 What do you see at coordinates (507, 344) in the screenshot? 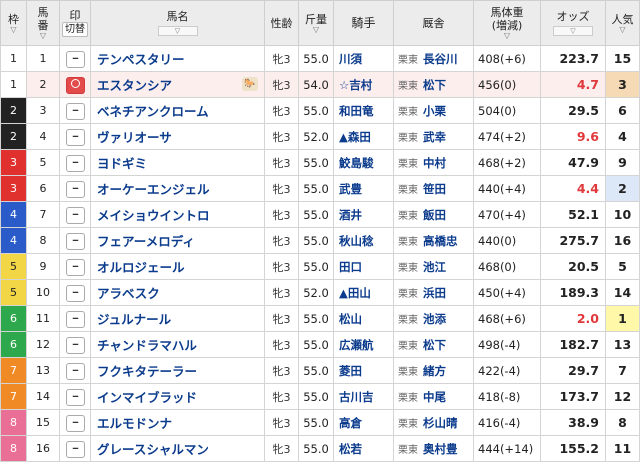
I see `weight-cell: 498(-4)` at bounding box center [507, 344].